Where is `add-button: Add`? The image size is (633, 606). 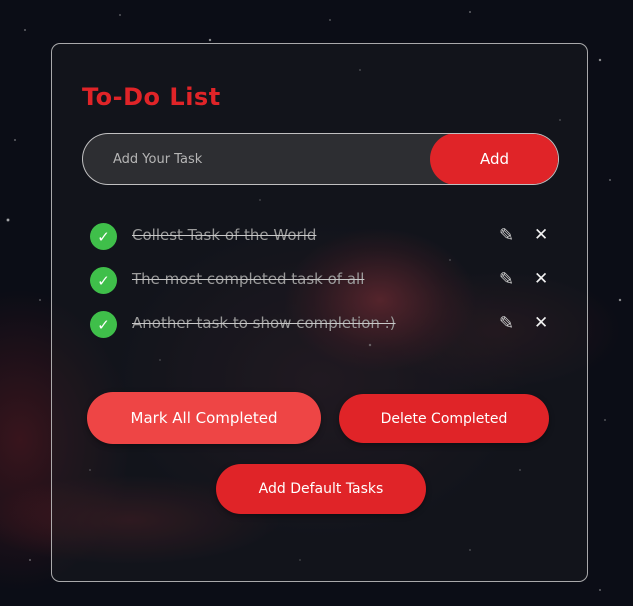 add-button: Add is located at coordinates (494, 159).